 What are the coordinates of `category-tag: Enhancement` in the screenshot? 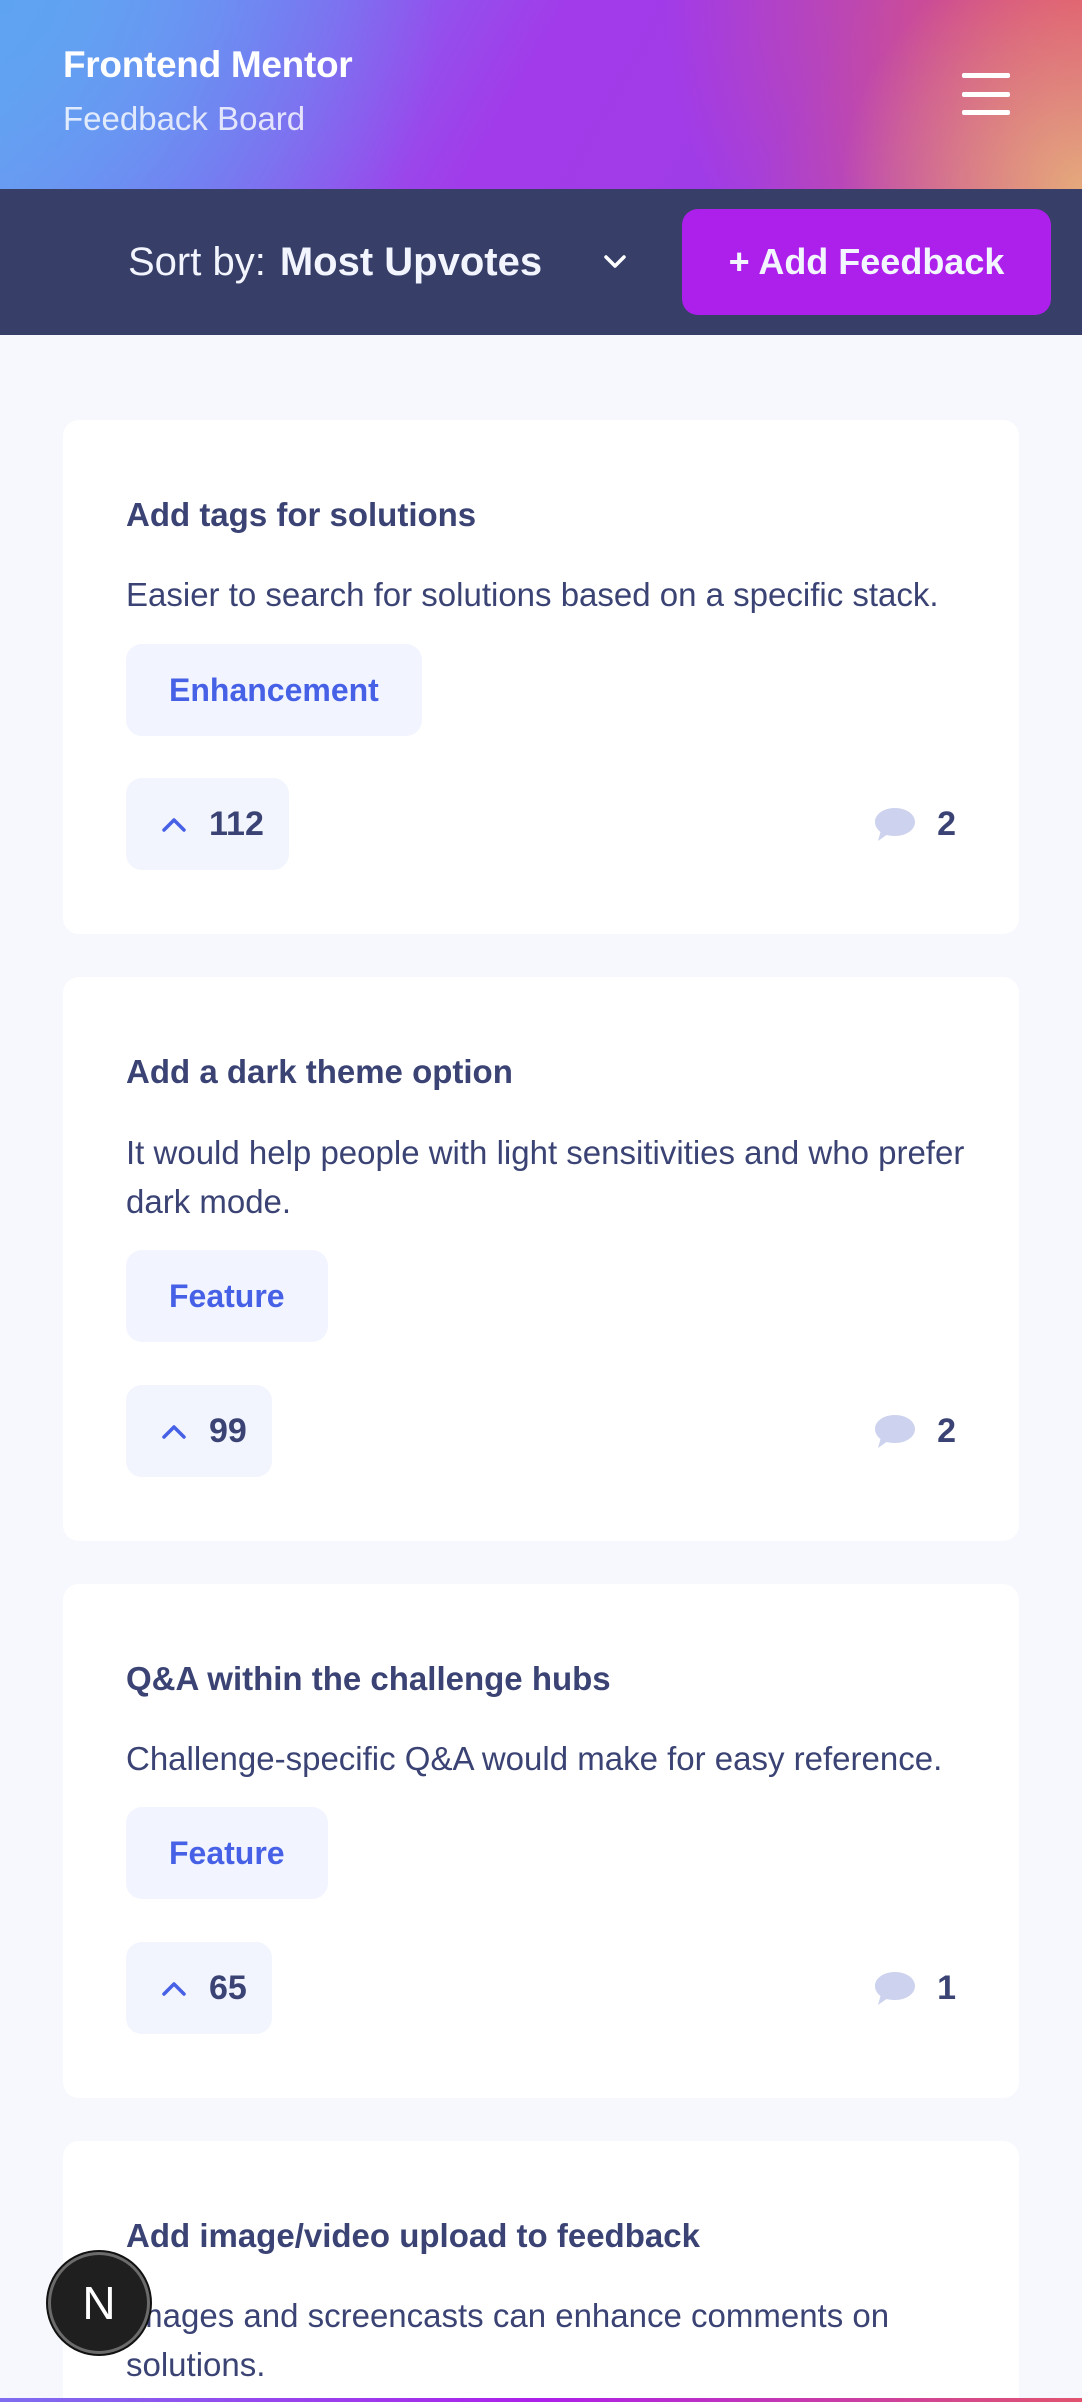 It's located at (274, 690).